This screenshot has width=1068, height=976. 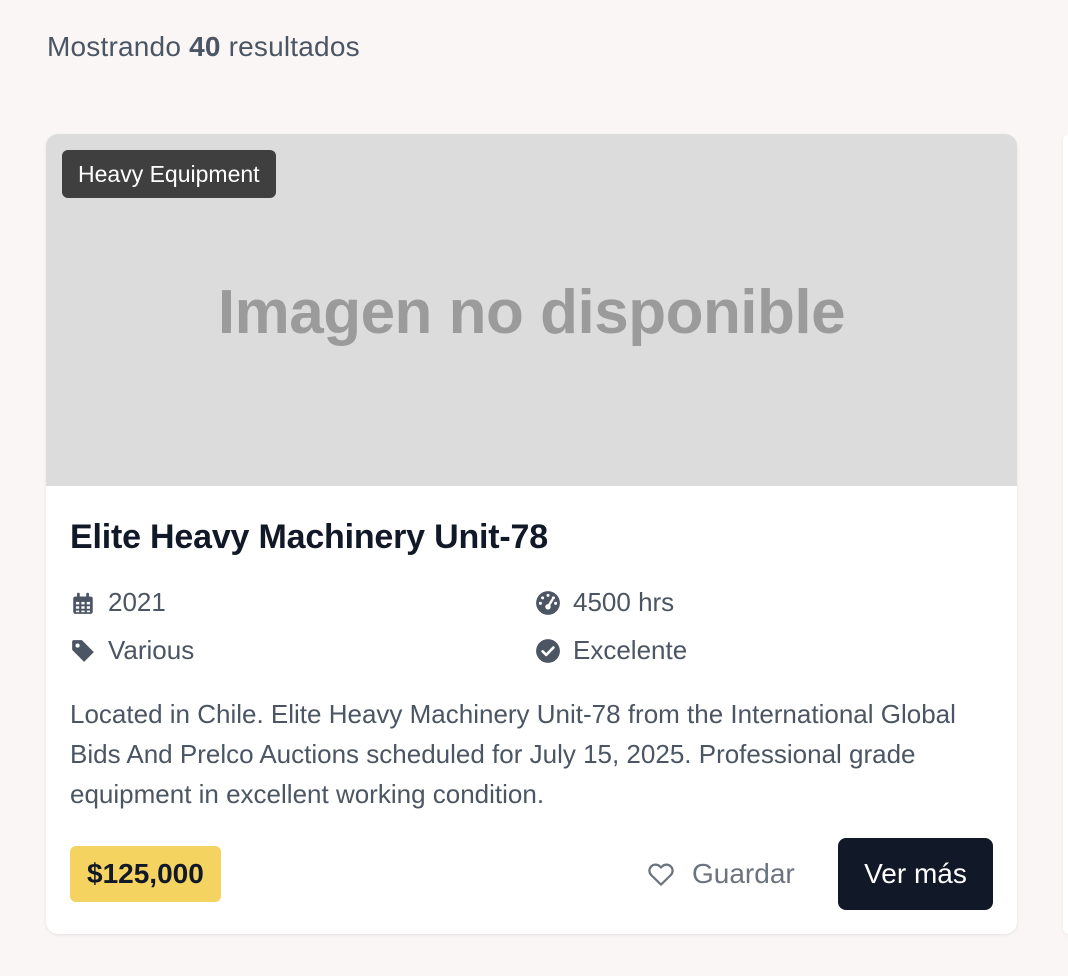 I want to click on tag-icon, so click(x=83, y=651).